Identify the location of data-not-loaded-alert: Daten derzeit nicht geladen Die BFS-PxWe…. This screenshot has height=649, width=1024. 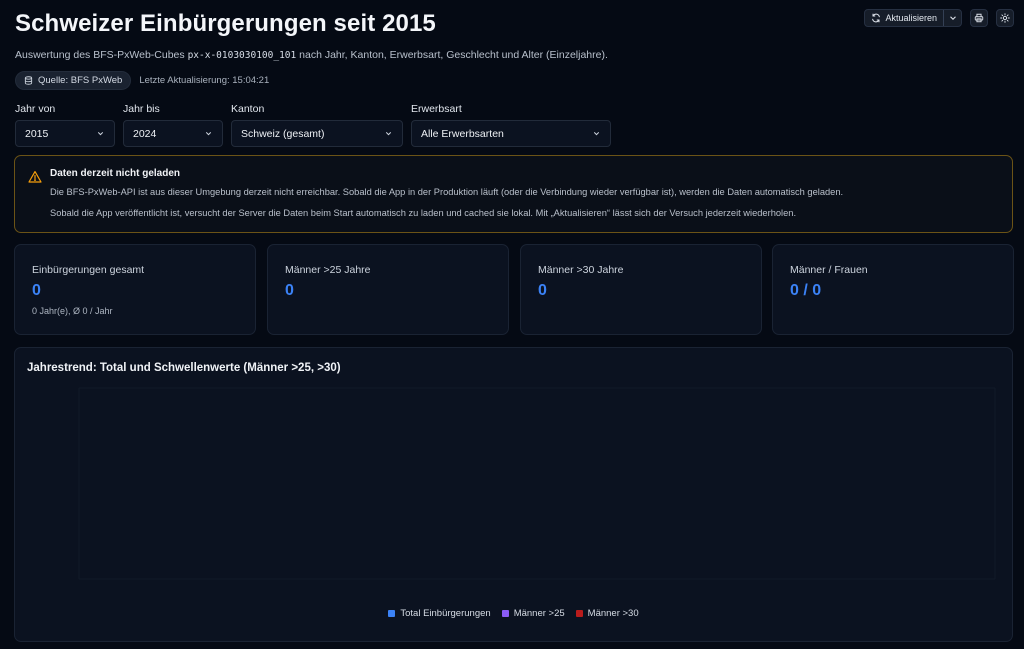
(513, 194).